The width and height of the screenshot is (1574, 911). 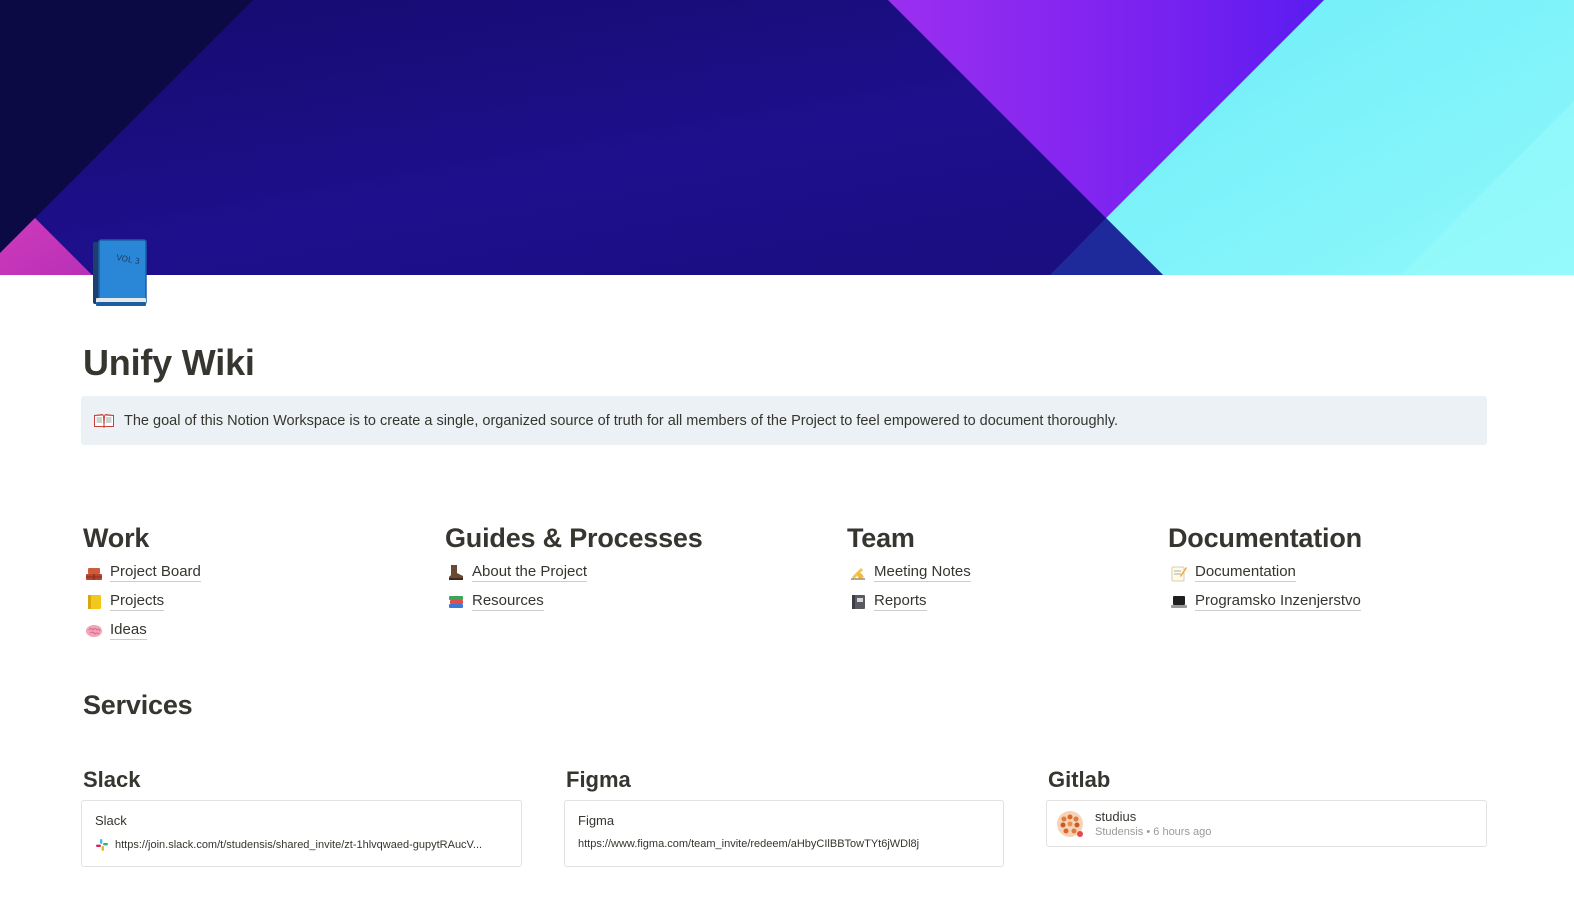 I want to click on column-heading: Team, so click(x=881, y=538).